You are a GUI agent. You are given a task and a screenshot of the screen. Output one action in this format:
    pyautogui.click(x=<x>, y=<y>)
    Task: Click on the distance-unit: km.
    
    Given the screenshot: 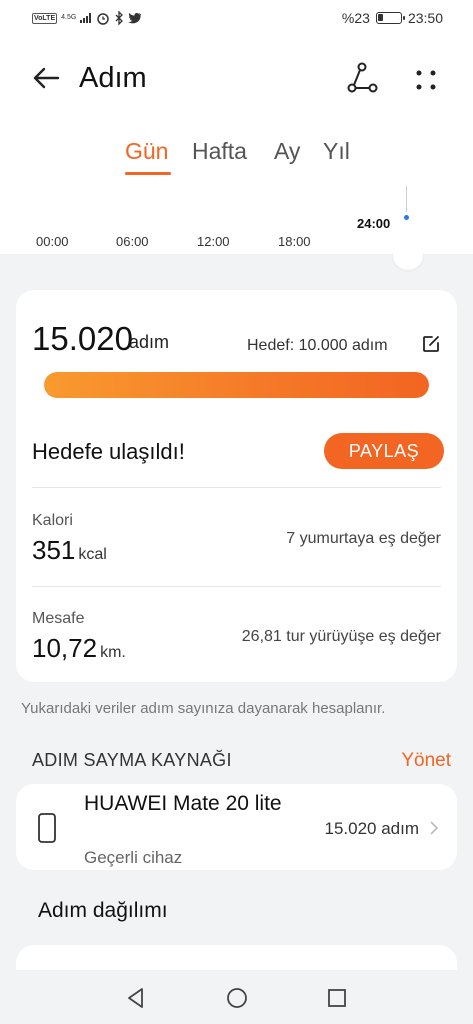 What is the action you would take?
    pyautogui.click(x=113, y=652)
    